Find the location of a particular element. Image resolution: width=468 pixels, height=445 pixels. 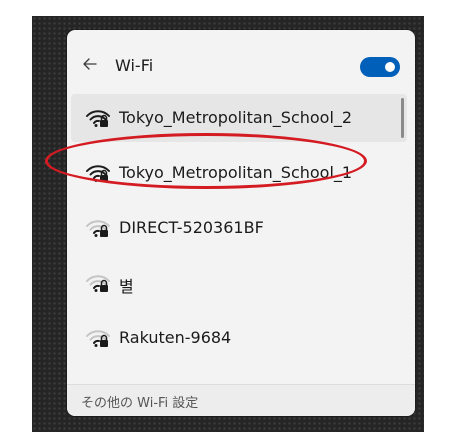

back-button is located at coordinates (90, 64).